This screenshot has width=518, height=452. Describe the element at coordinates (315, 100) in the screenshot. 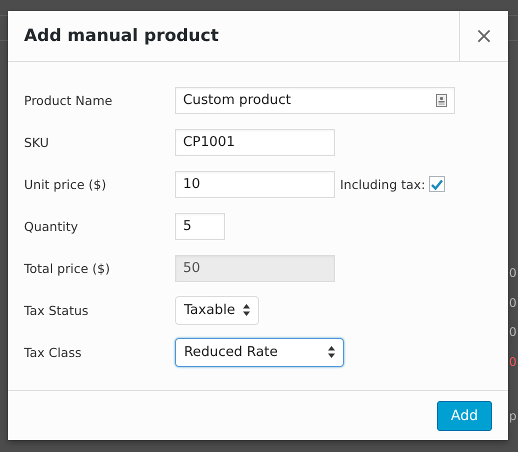

I see `input-field: Custom product` at that location.